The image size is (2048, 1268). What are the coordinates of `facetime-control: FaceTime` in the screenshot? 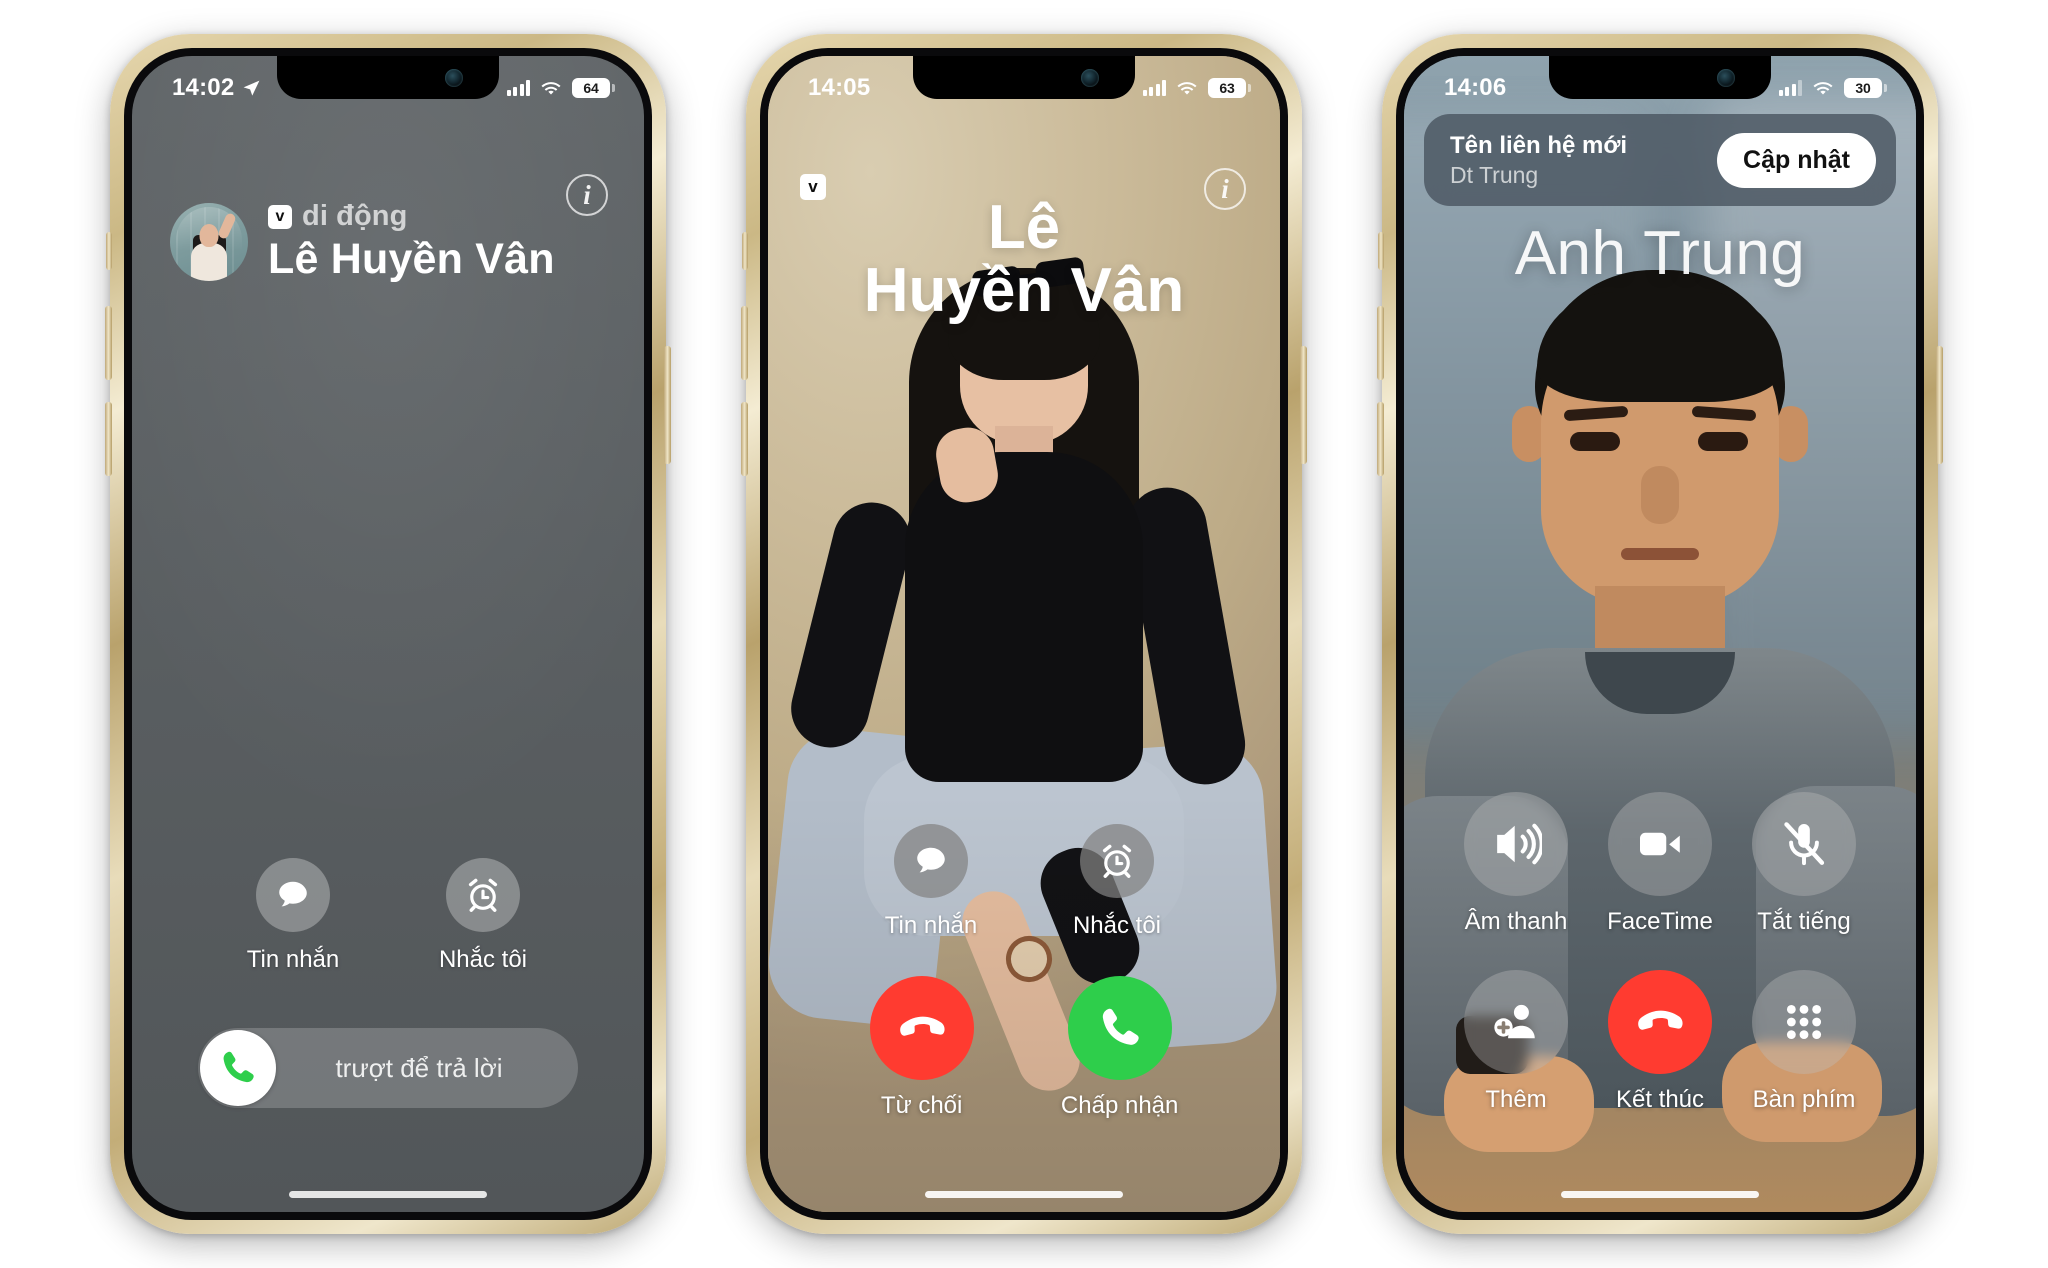 It's located at (1660, 864).